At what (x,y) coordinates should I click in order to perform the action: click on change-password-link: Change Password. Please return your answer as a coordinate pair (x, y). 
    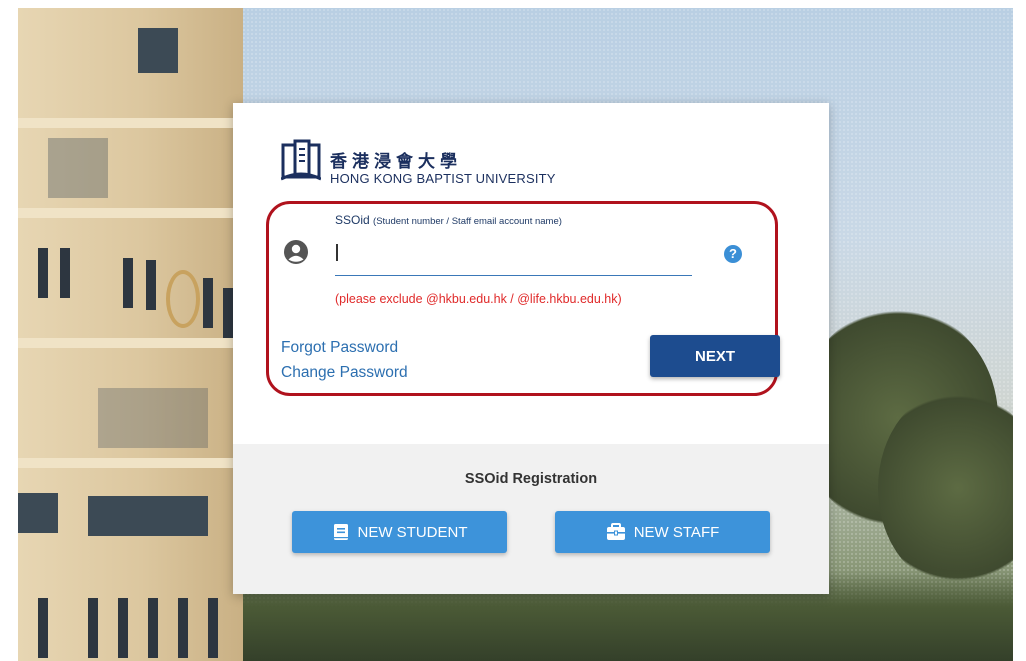
    Looking at the image, I should click on (344, 373).